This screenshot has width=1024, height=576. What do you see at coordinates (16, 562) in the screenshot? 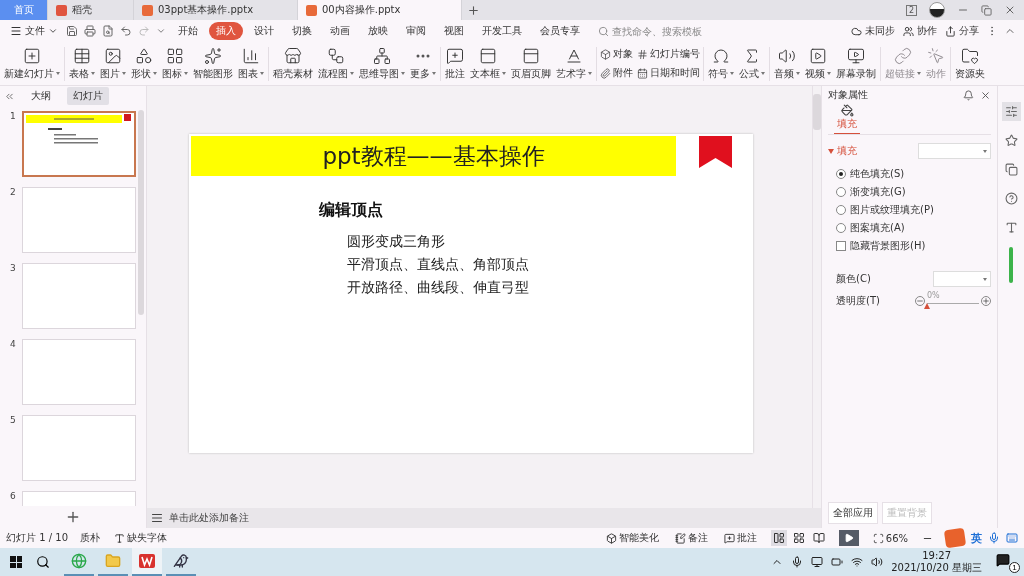
I see `start-icon` at bounding box center [16, 562].